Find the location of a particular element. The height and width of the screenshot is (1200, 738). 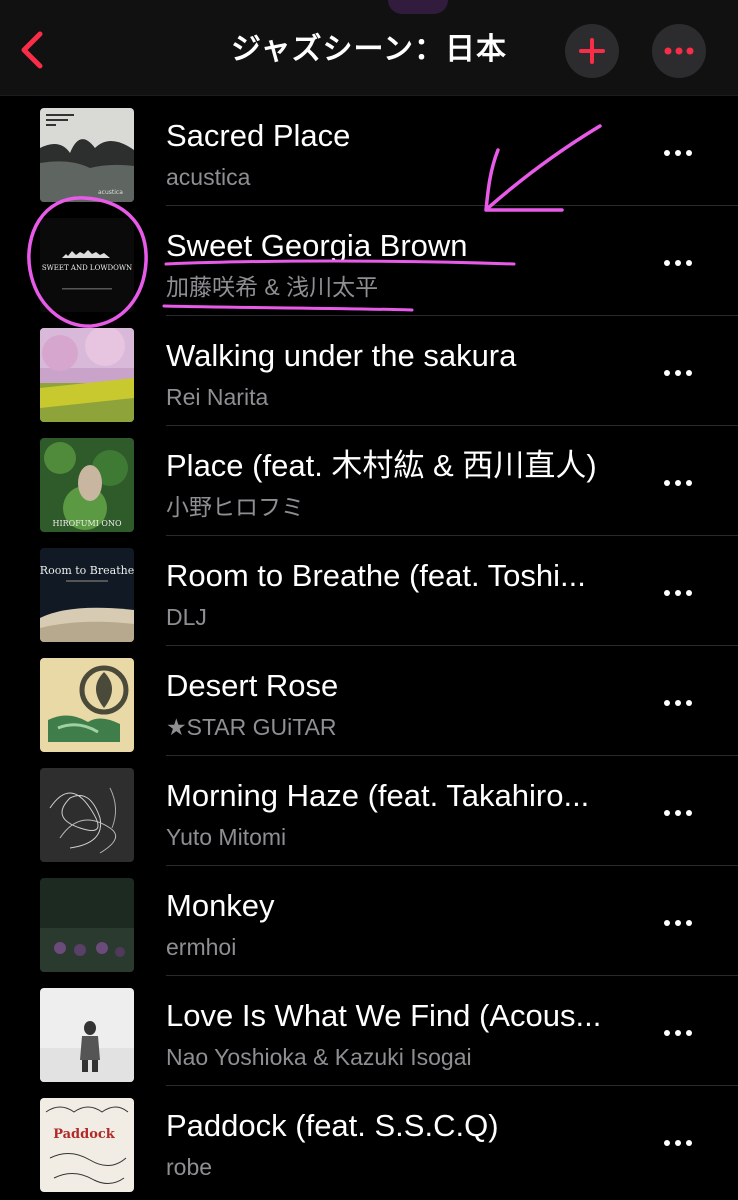

track-artist: DLJ is located at coordinates (186, 617).